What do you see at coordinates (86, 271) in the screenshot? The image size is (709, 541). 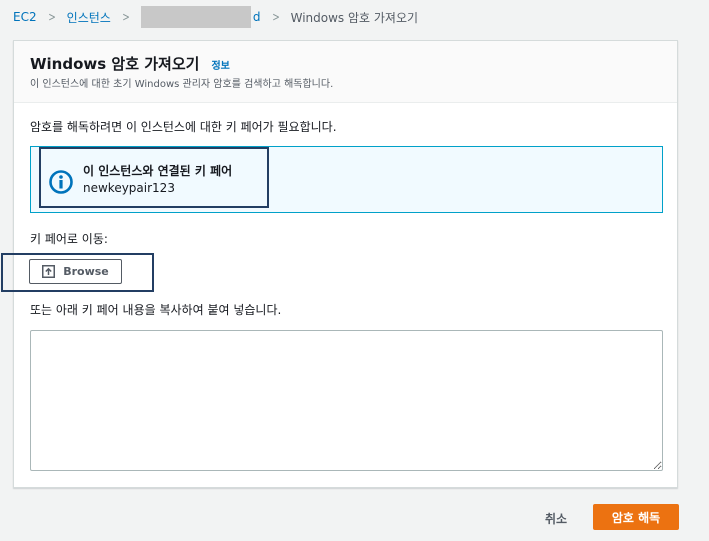 I see `browse-button-label: Browse` at bounding box center [86, 271].